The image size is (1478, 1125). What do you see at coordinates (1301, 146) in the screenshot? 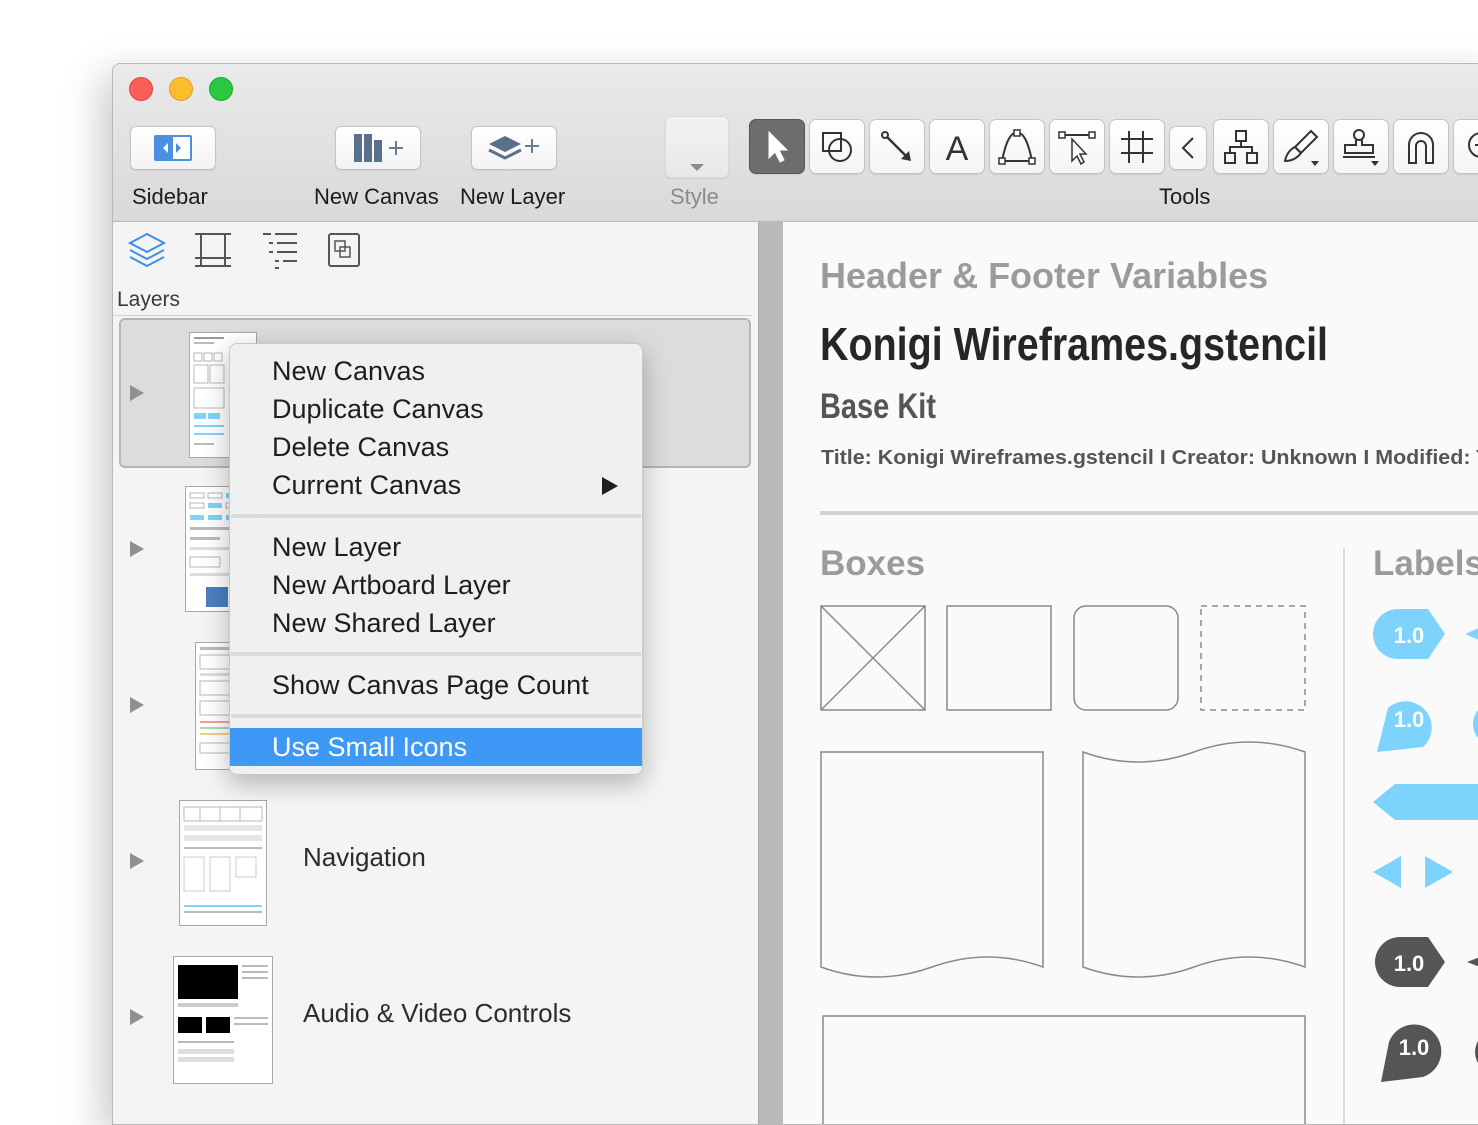
I see `style-brush-tool` at bounding box center [1301, 146].